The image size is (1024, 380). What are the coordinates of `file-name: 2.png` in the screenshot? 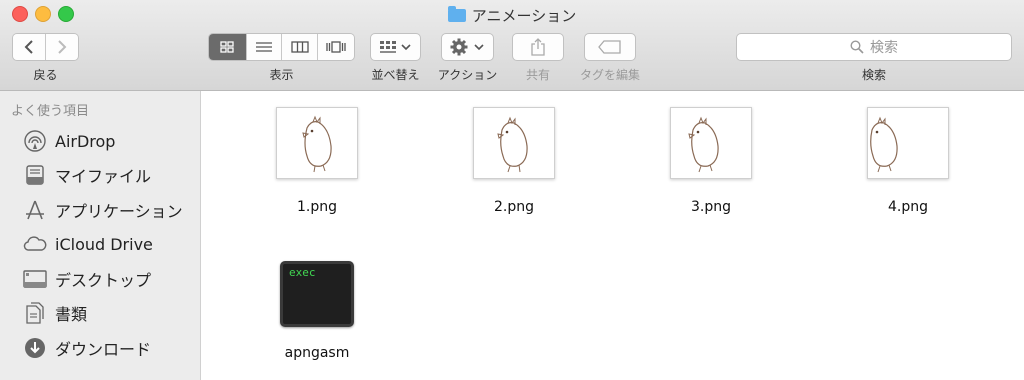 It's located at (513, 207).